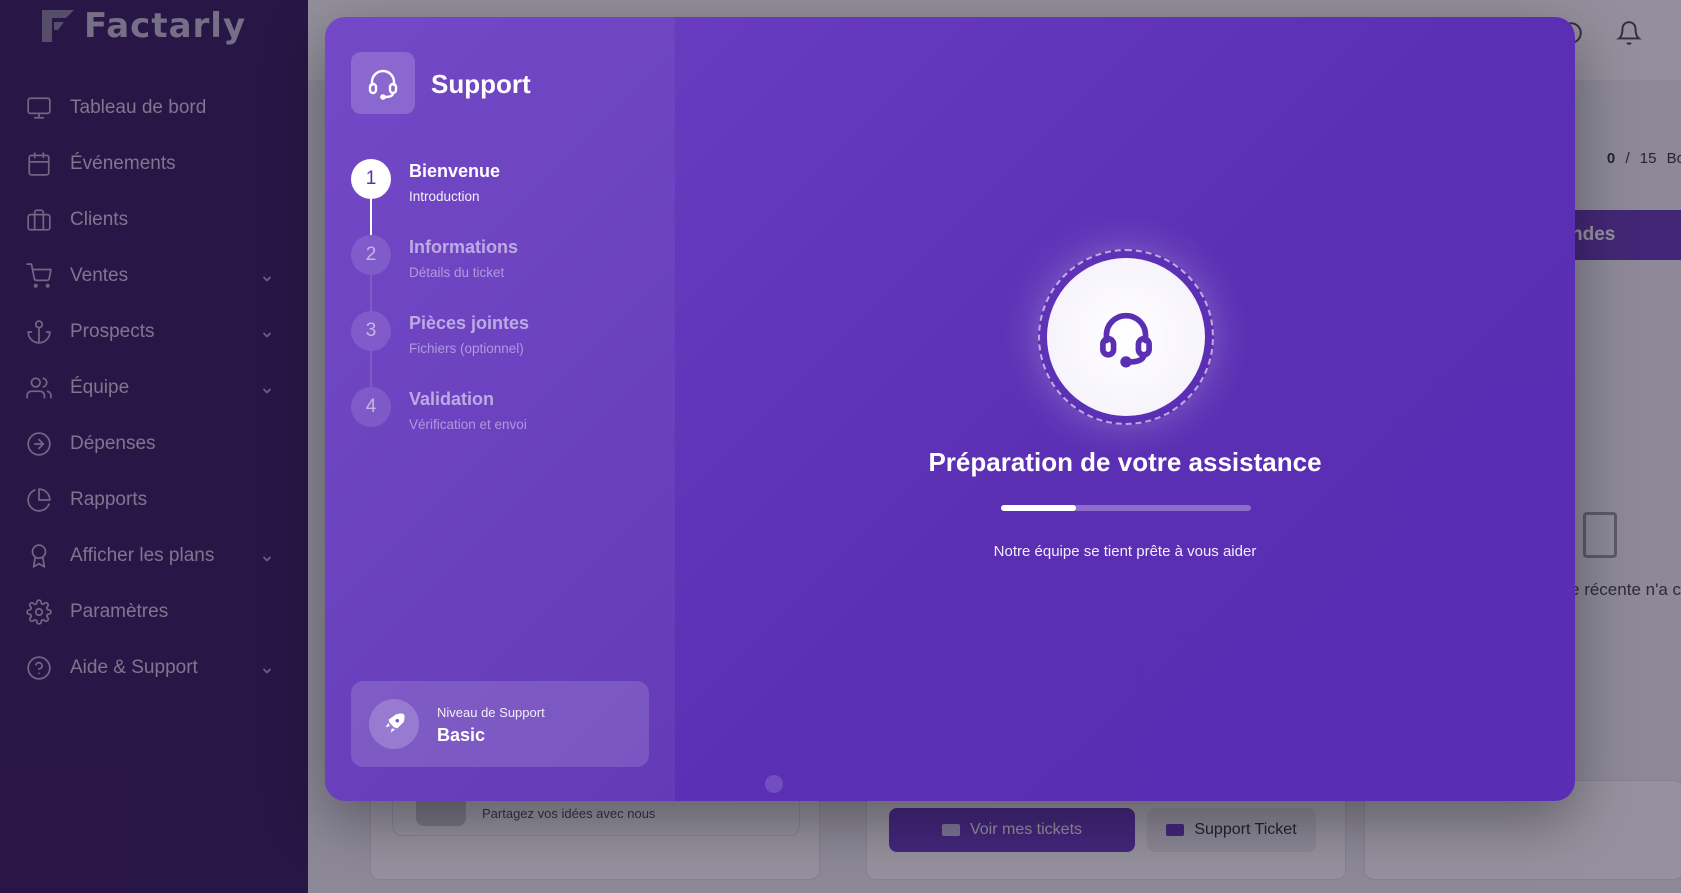 The height and width of the screenshot is (893, 1681). I want to click on step-number: 3, so click(371, 331).